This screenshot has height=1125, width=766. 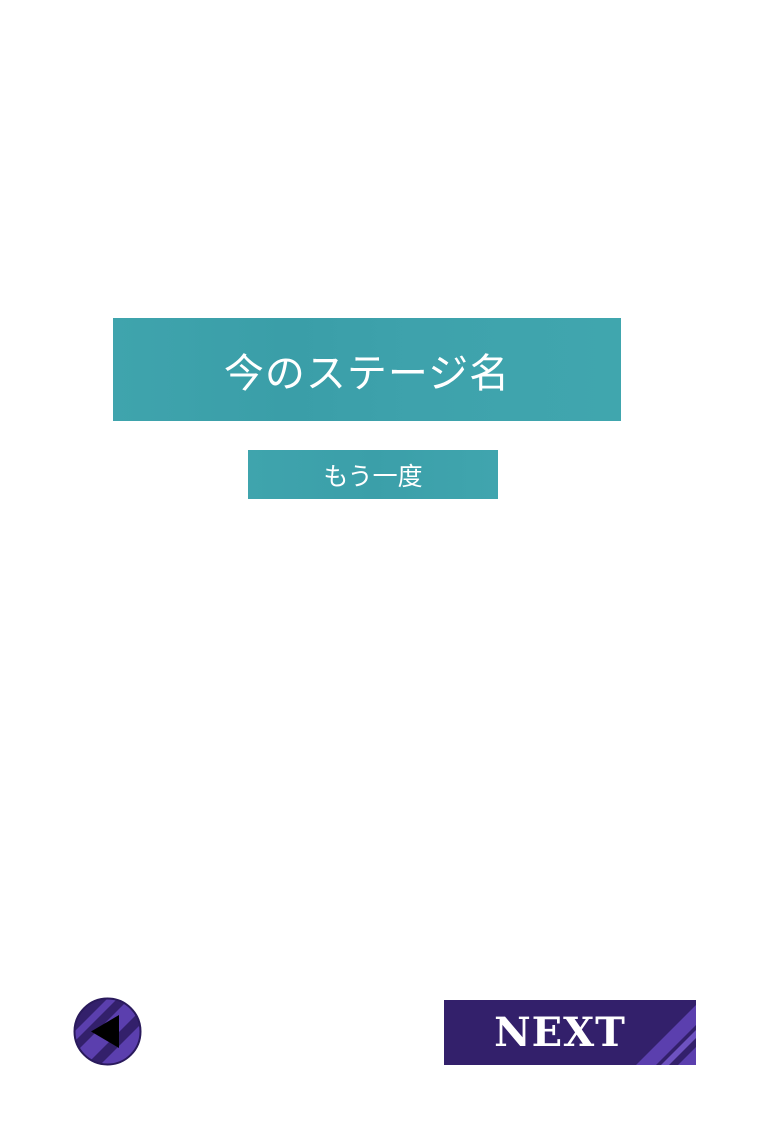 I want to click on next-button: NEXT, so click(x=570, y=1032).